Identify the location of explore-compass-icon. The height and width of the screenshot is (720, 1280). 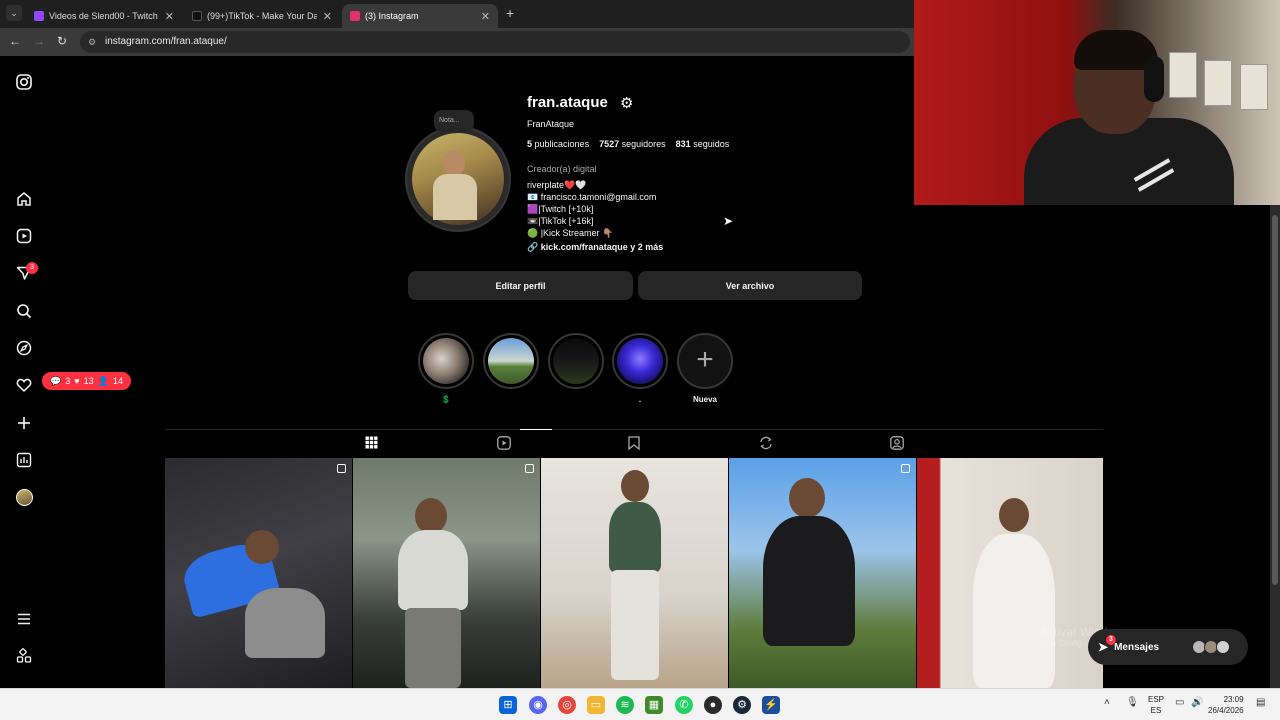
(24, 348).